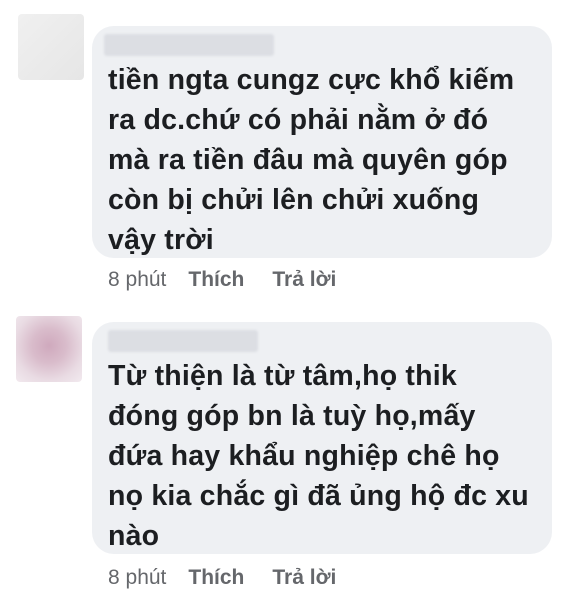  Describe the element at coordinates (304, 456) in the screenshot. I see `comment-text-line: đứa hay khẩu nghiệp chê họ` at that location.